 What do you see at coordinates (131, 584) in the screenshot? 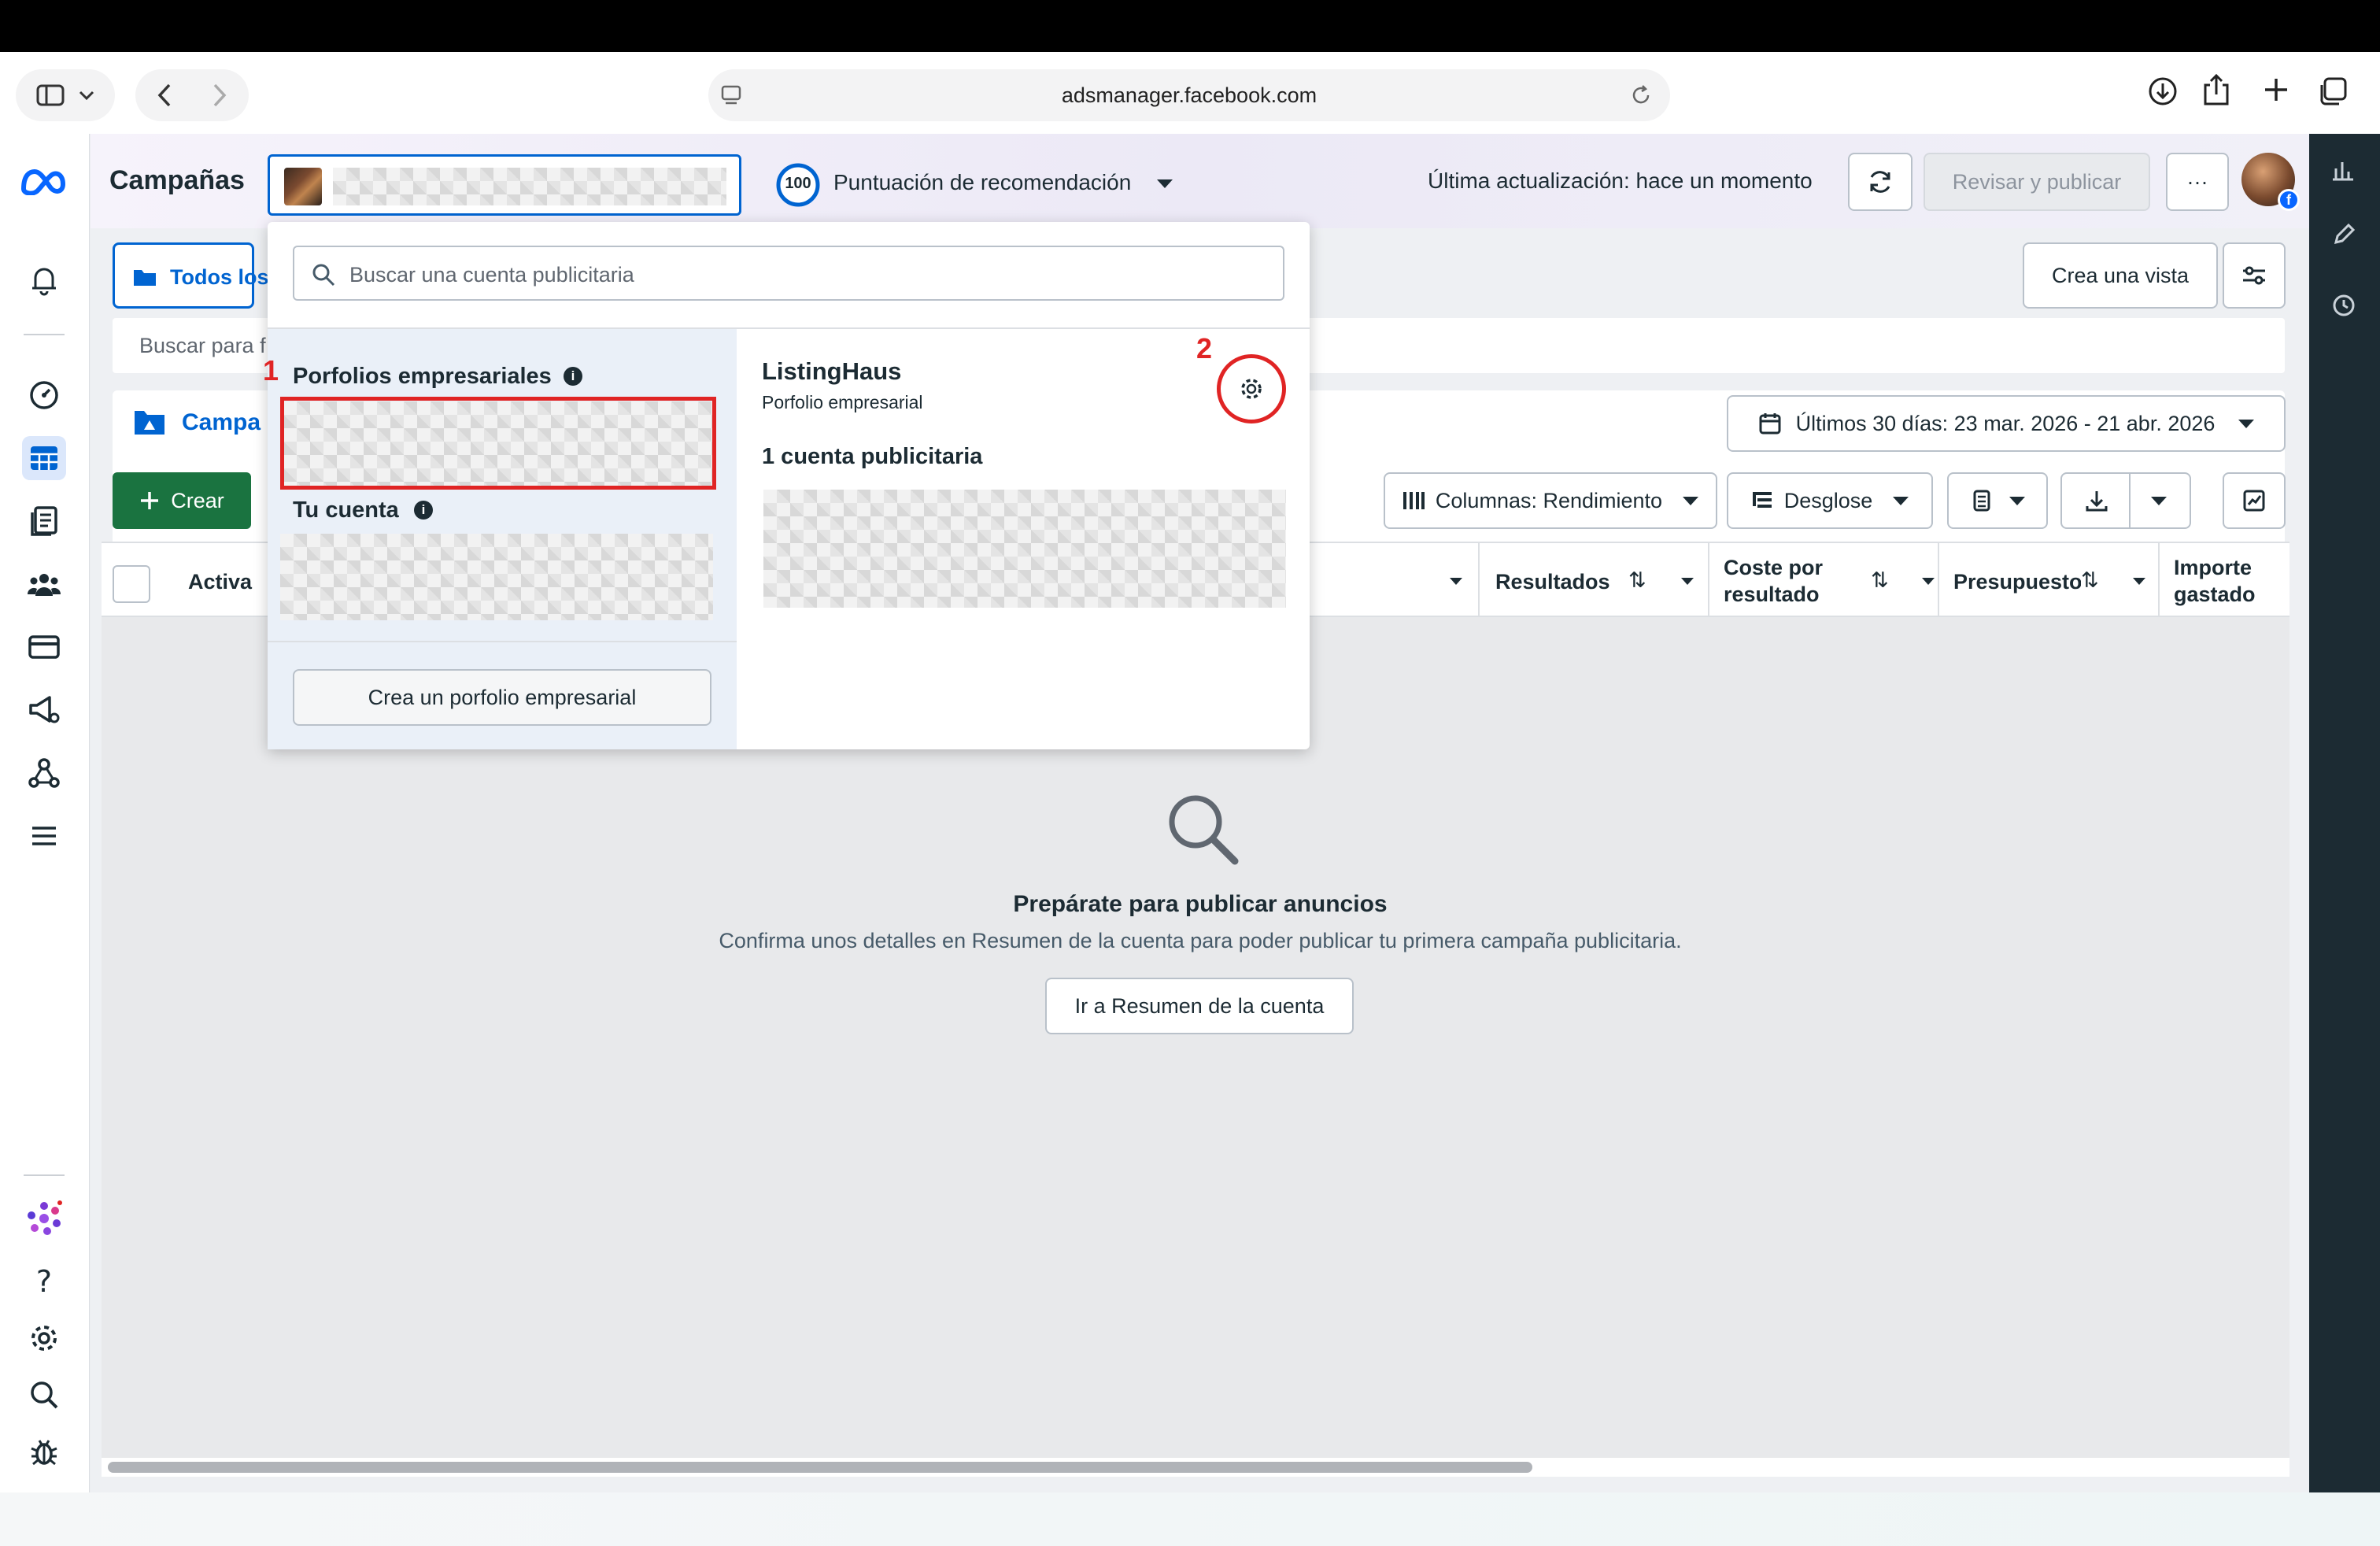
I see `select-all-checkbox` at bounding box center [131, 584].